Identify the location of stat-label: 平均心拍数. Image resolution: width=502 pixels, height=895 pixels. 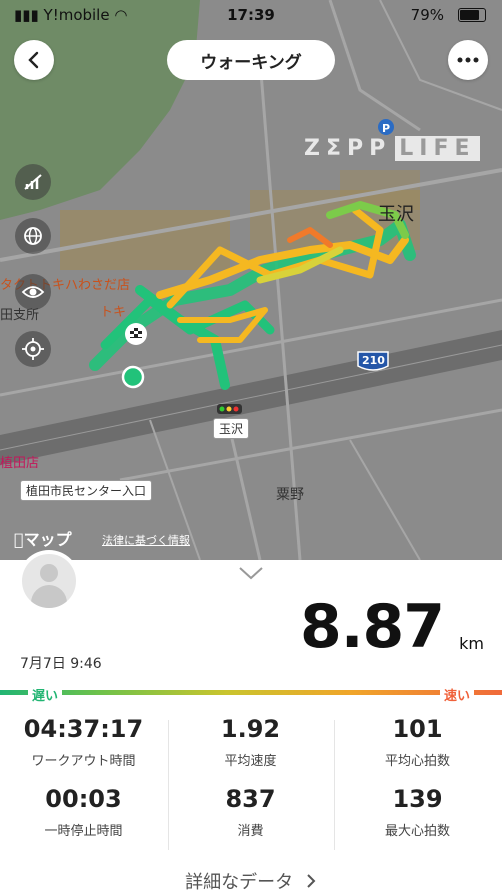
(417, 761).